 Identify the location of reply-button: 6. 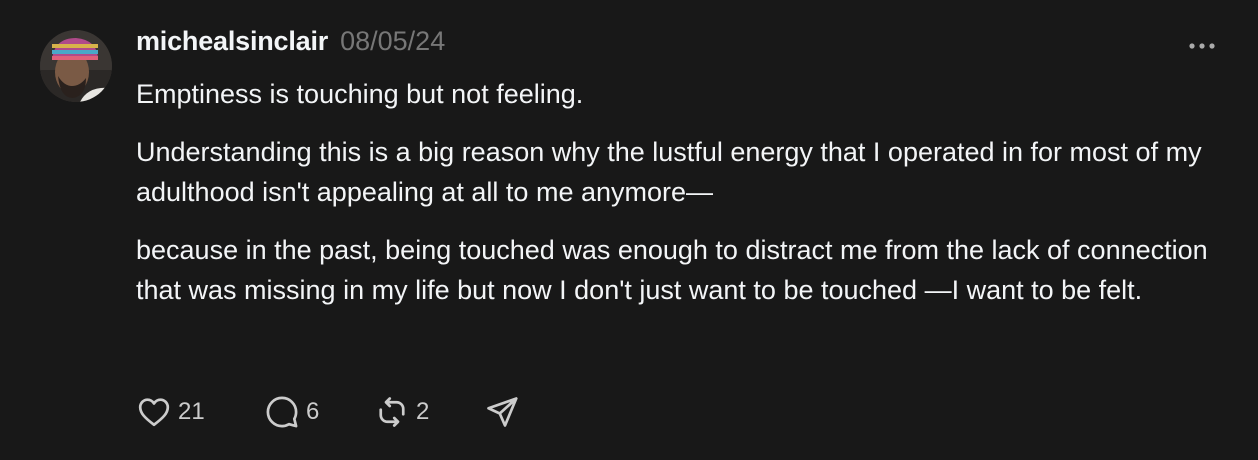
(319, 412).